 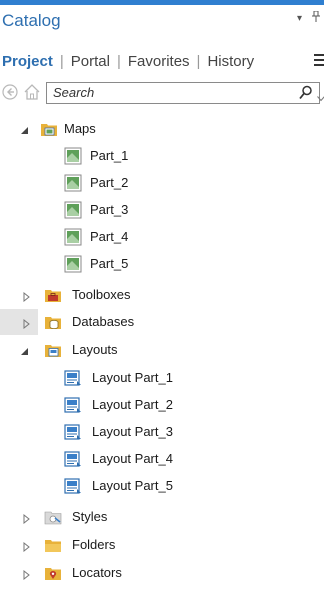 I want to click on layouts-folder-icon, so click(x=53, y=350).